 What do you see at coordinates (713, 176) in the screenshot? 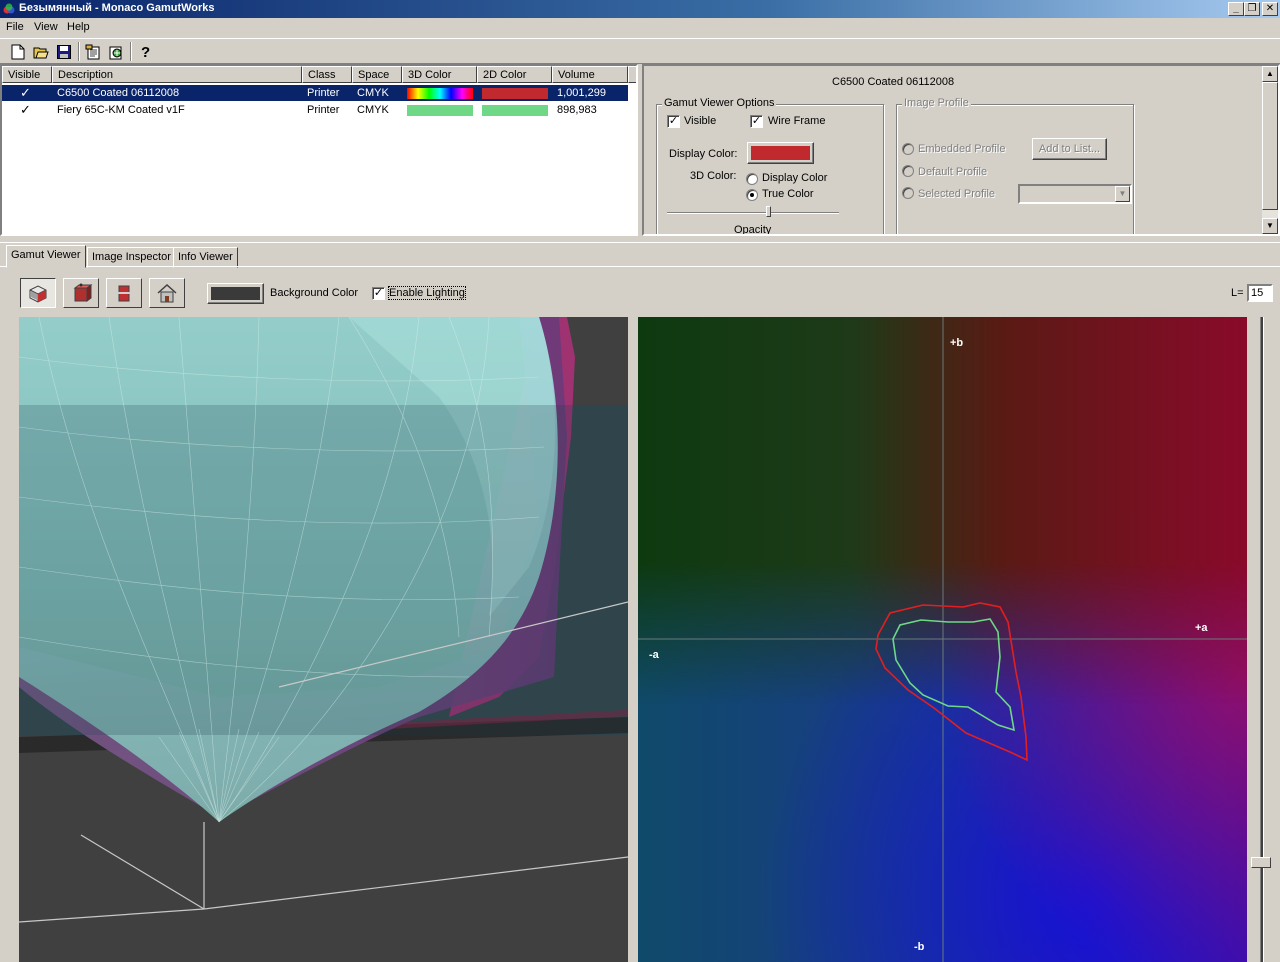
I see `3d-color-label: 3D Color:` at bounding box center [713, 176].